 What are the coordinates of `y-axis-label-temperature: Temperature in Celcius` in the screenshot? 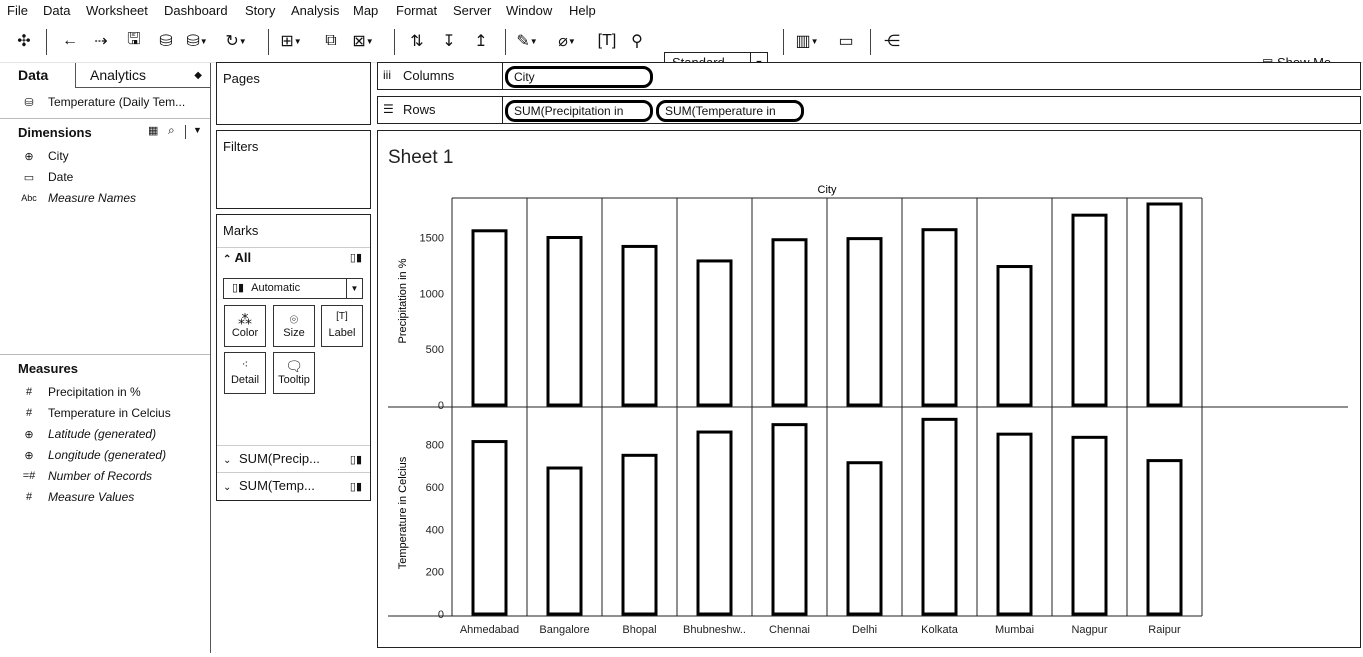 It's located at (403, 512).